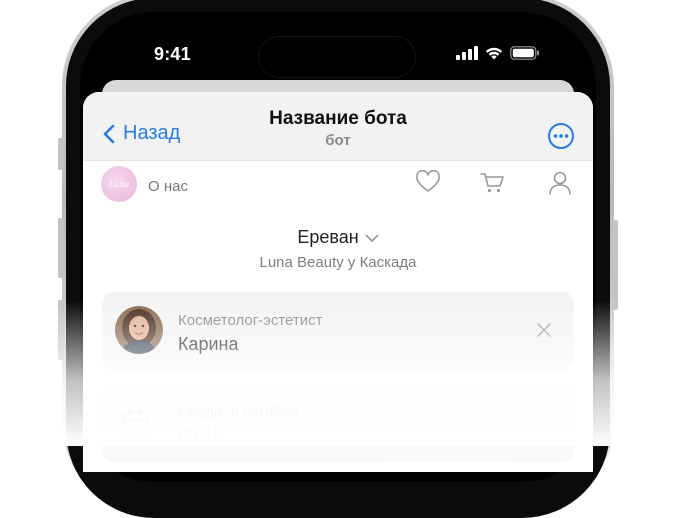  I want to click on more-button, so click(561, 138).